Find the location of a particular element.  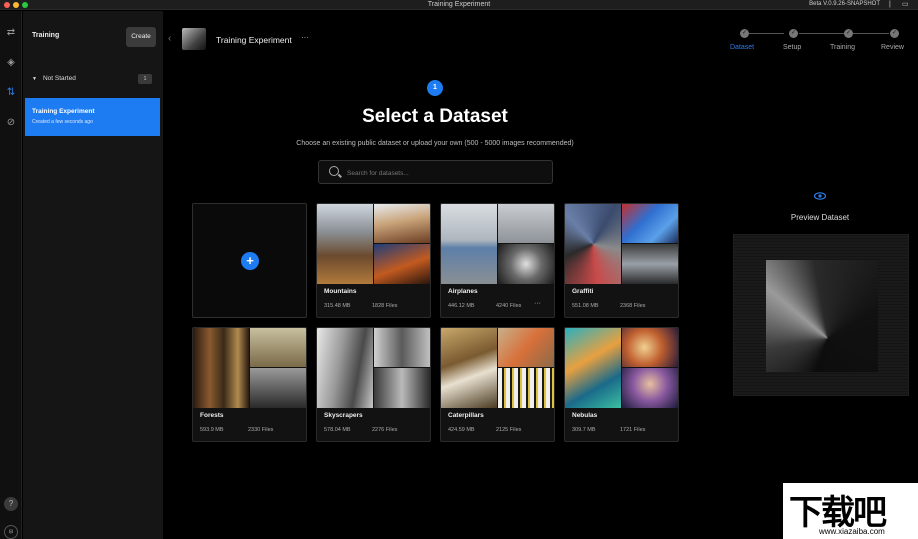

dataset-name: Nebulas is located at coordinates (585, 415).